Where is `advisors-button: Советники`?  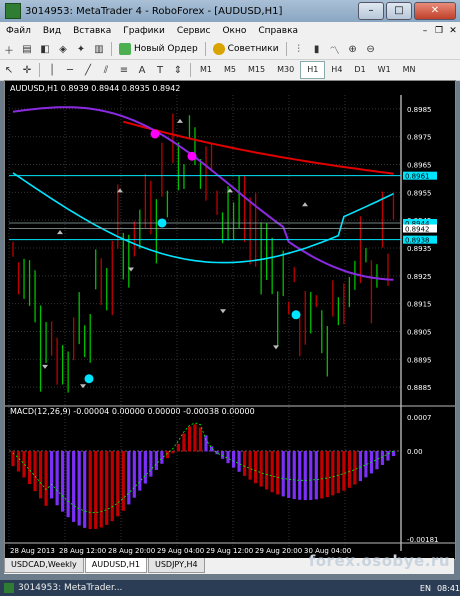
advisors-button: Советники is located at coordinates (246, 49).